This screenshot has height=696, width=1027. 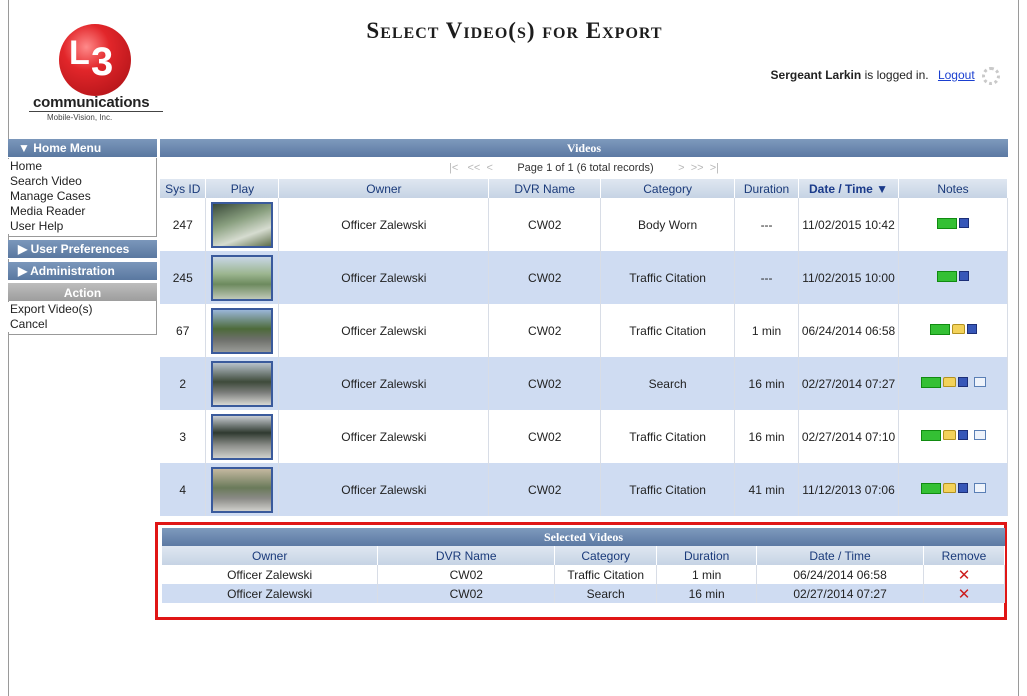 What do you see at coordinates (183, 383) in the screenshot?
I see `cell-sys-id: 2` at bounding box center [183, 383].